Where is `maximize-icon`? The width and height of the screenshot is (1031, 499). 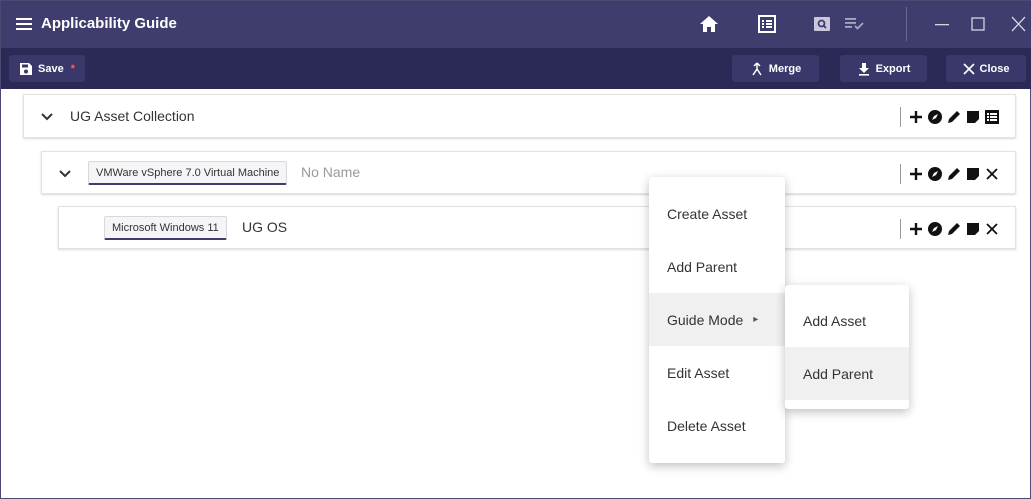 maximize-icon is located at coordinates (978, 24).